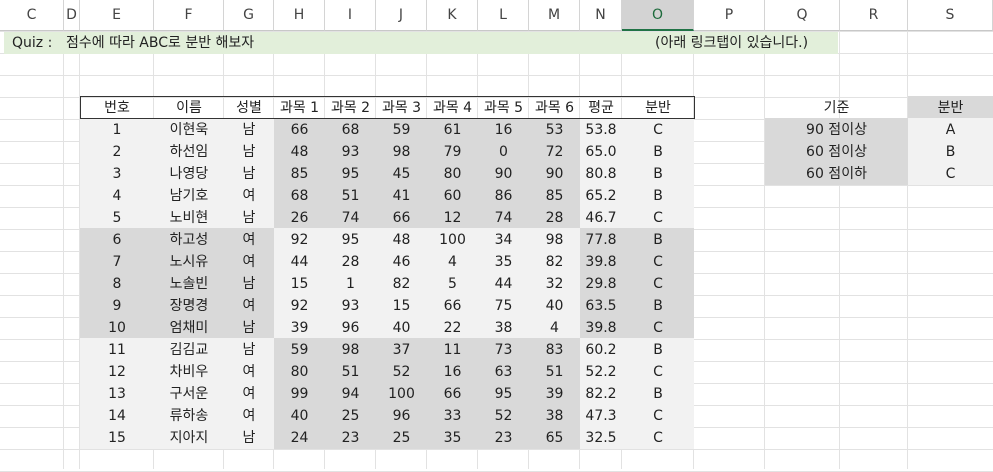 This screenshot has width=993, height=472. Describe the element at coordinates (950, 108) in the screenshot. I see `criteria-header-cell: 분반` at that location.